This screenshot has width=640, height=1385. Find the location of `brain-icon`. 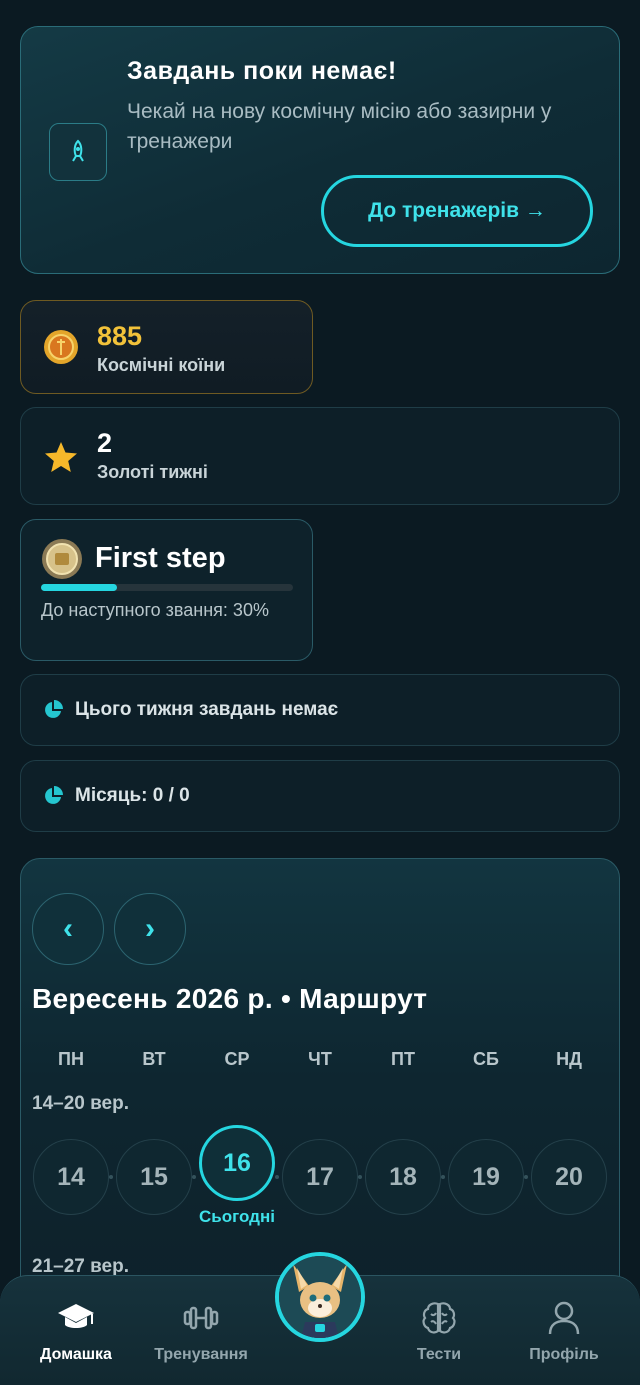

brain-icon is located at coordinates (439, 1318).